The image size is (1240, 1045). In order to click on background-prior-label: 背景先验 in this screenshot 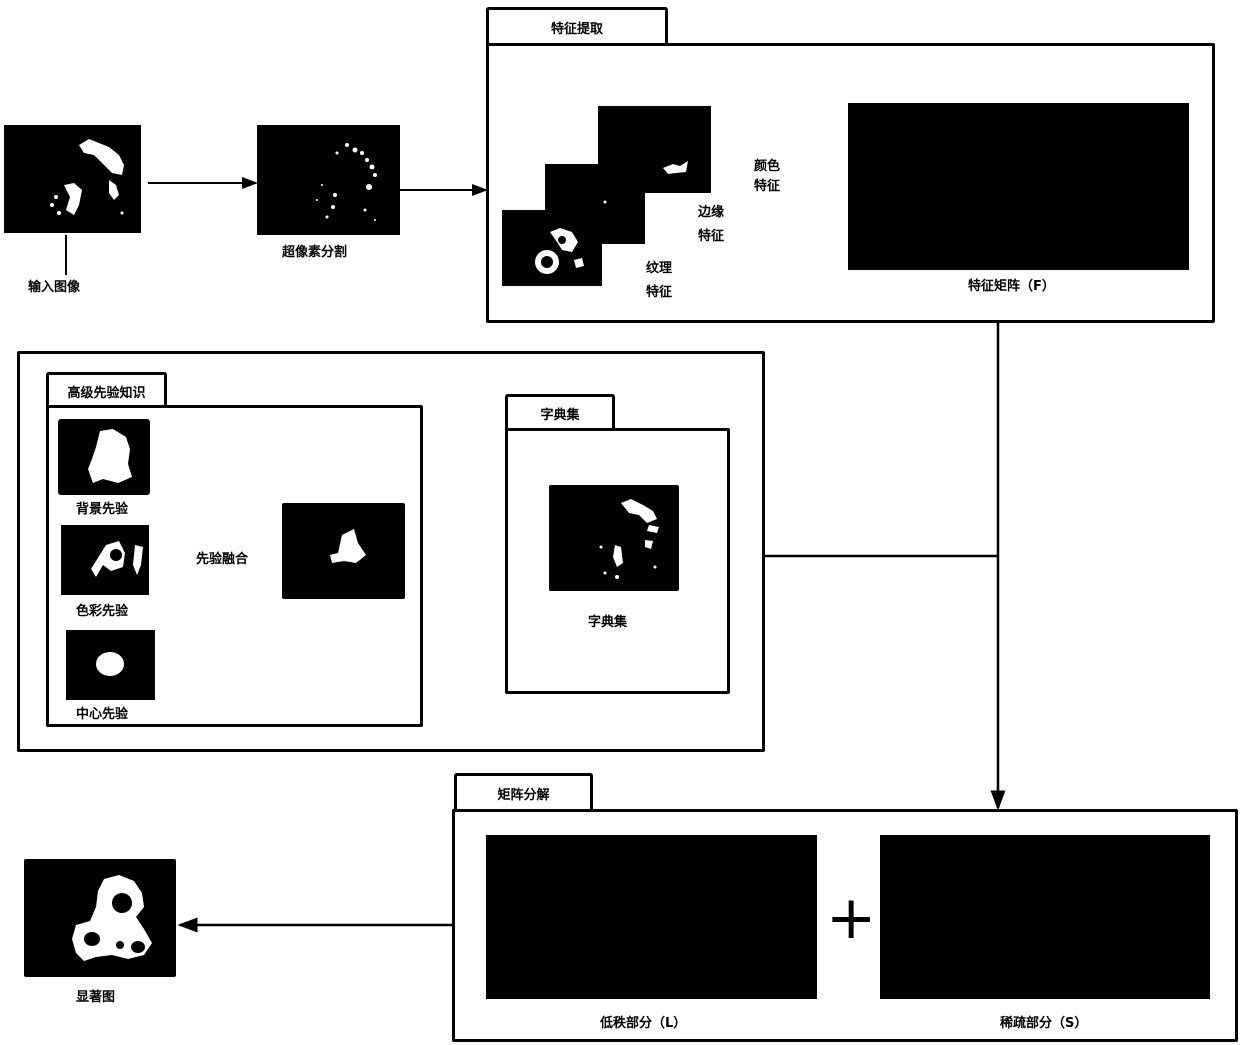, I will do `click(102, 509)`.